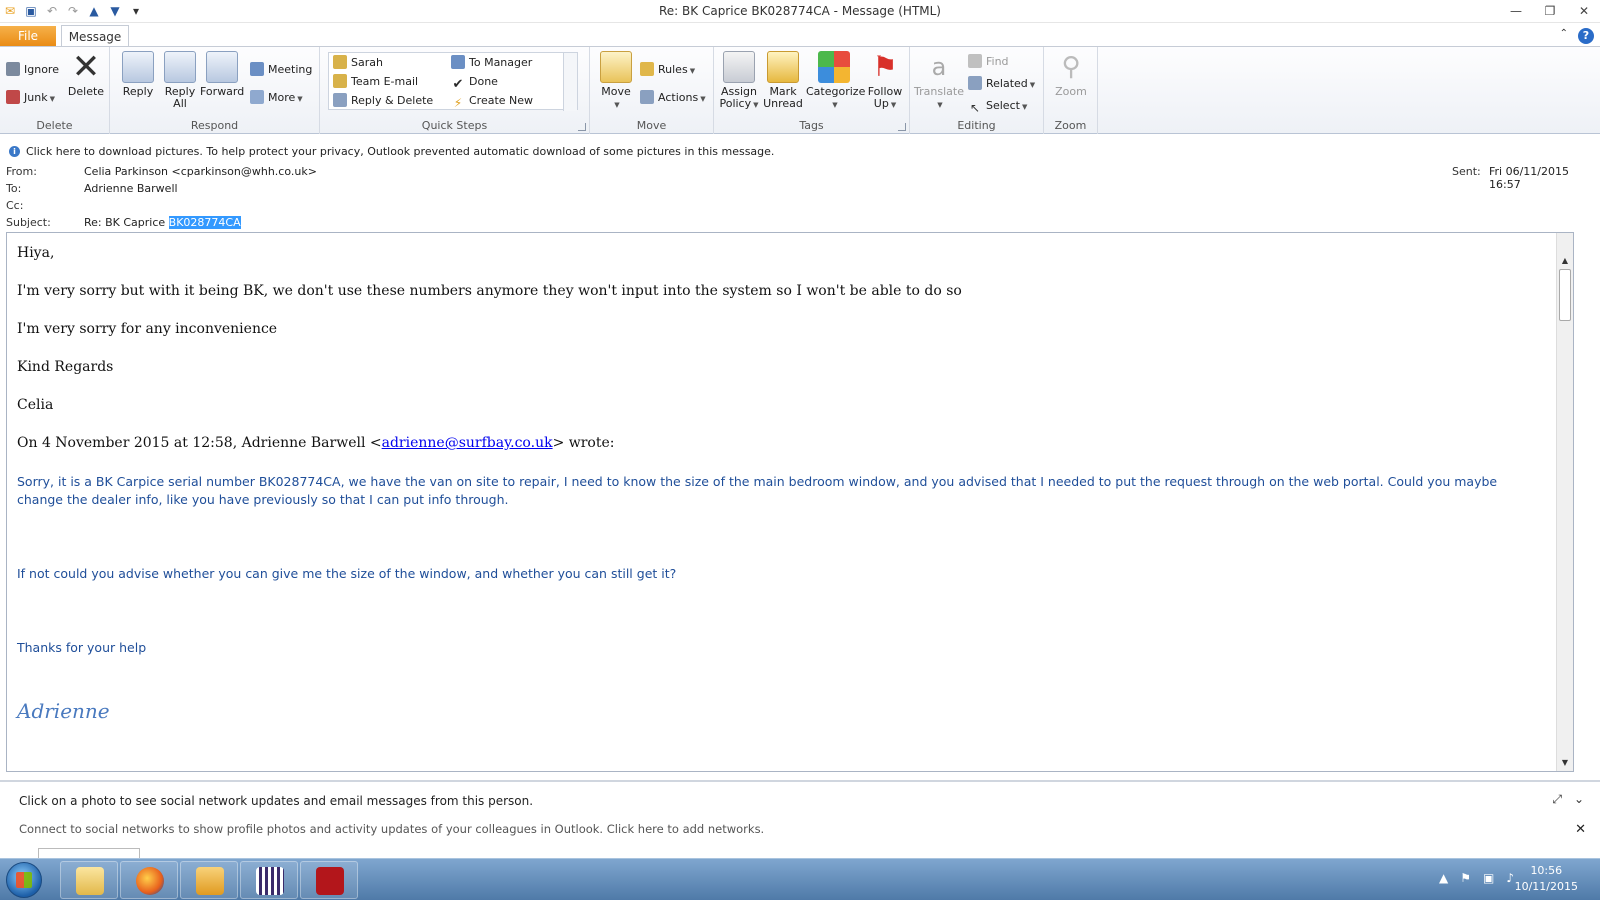 The image size is (1600, 900). Describe the element at coordinates (667, 70) in the screenshot. I see `rules-button: Rules ▼` at that location.